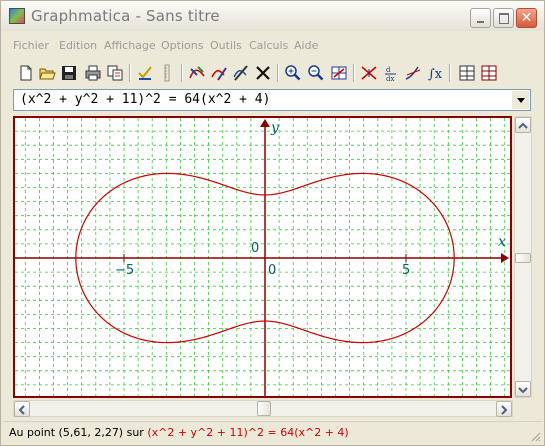  I want to click on table-button, so click(467, 73).